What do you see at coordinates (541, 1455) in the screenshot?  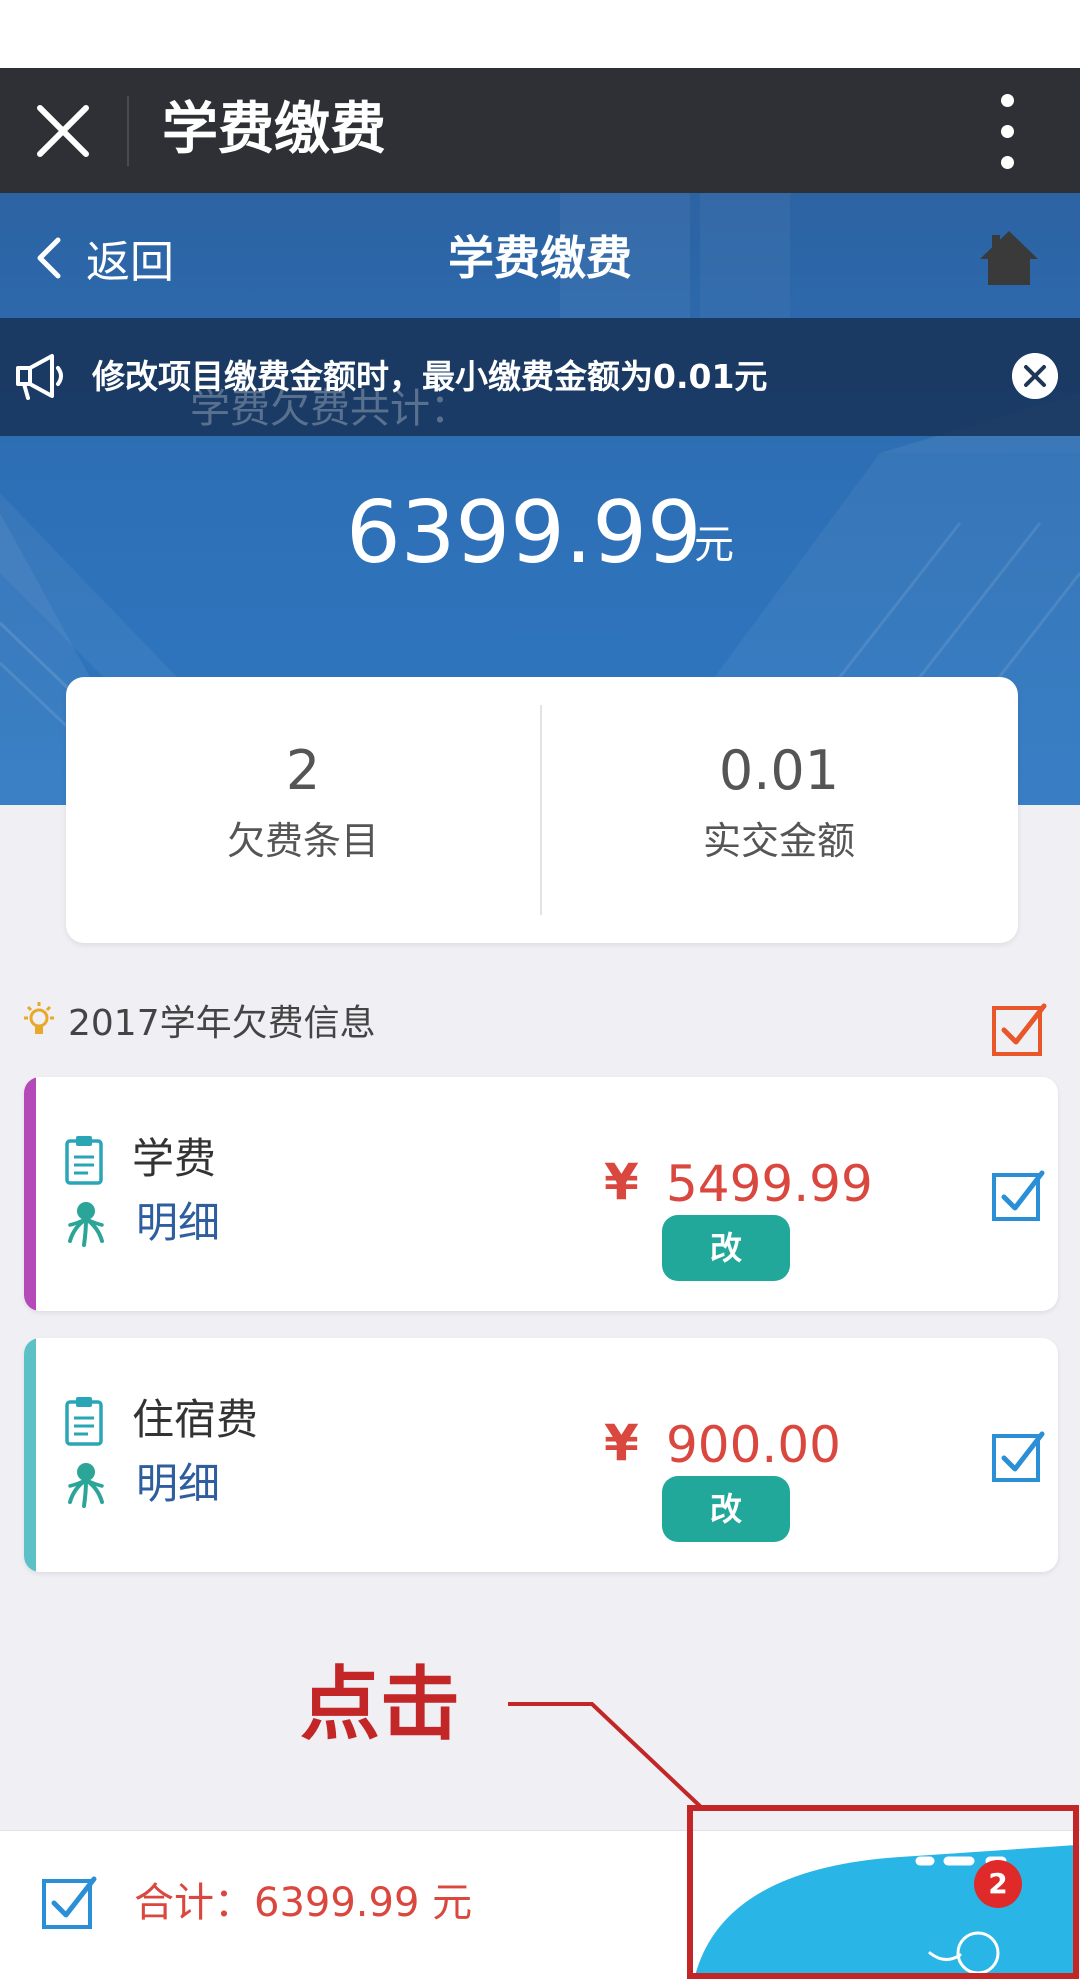 I see `fee-item-accommodation: 住宿费 明细 ¥ 900.00 改` at bounding box center [541, 1455].